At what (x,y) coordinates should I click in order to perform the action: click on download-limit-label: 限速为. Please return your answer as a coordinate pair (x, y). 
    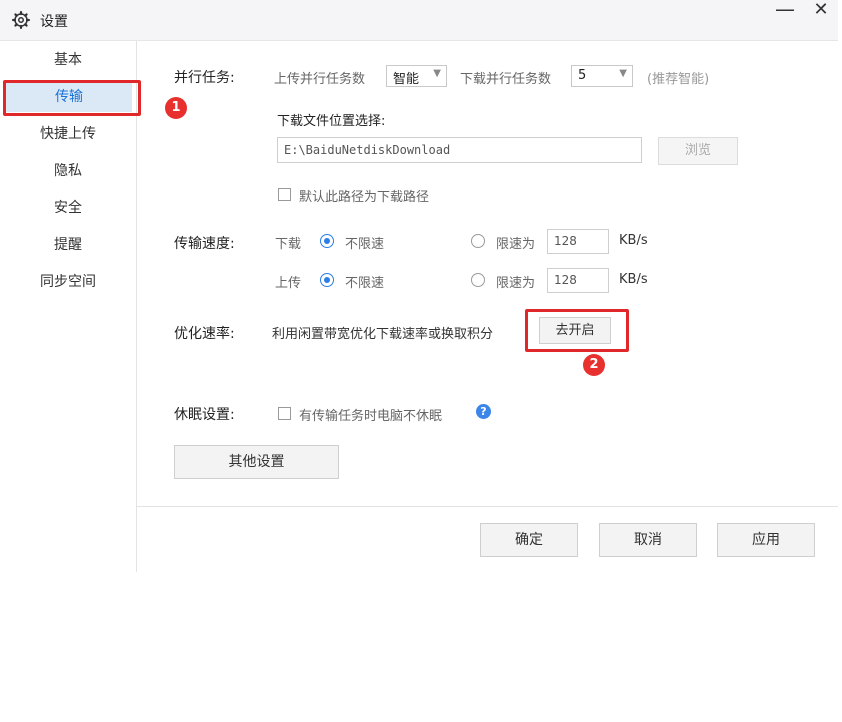
    Looking at the image, I should click on (516, 244).